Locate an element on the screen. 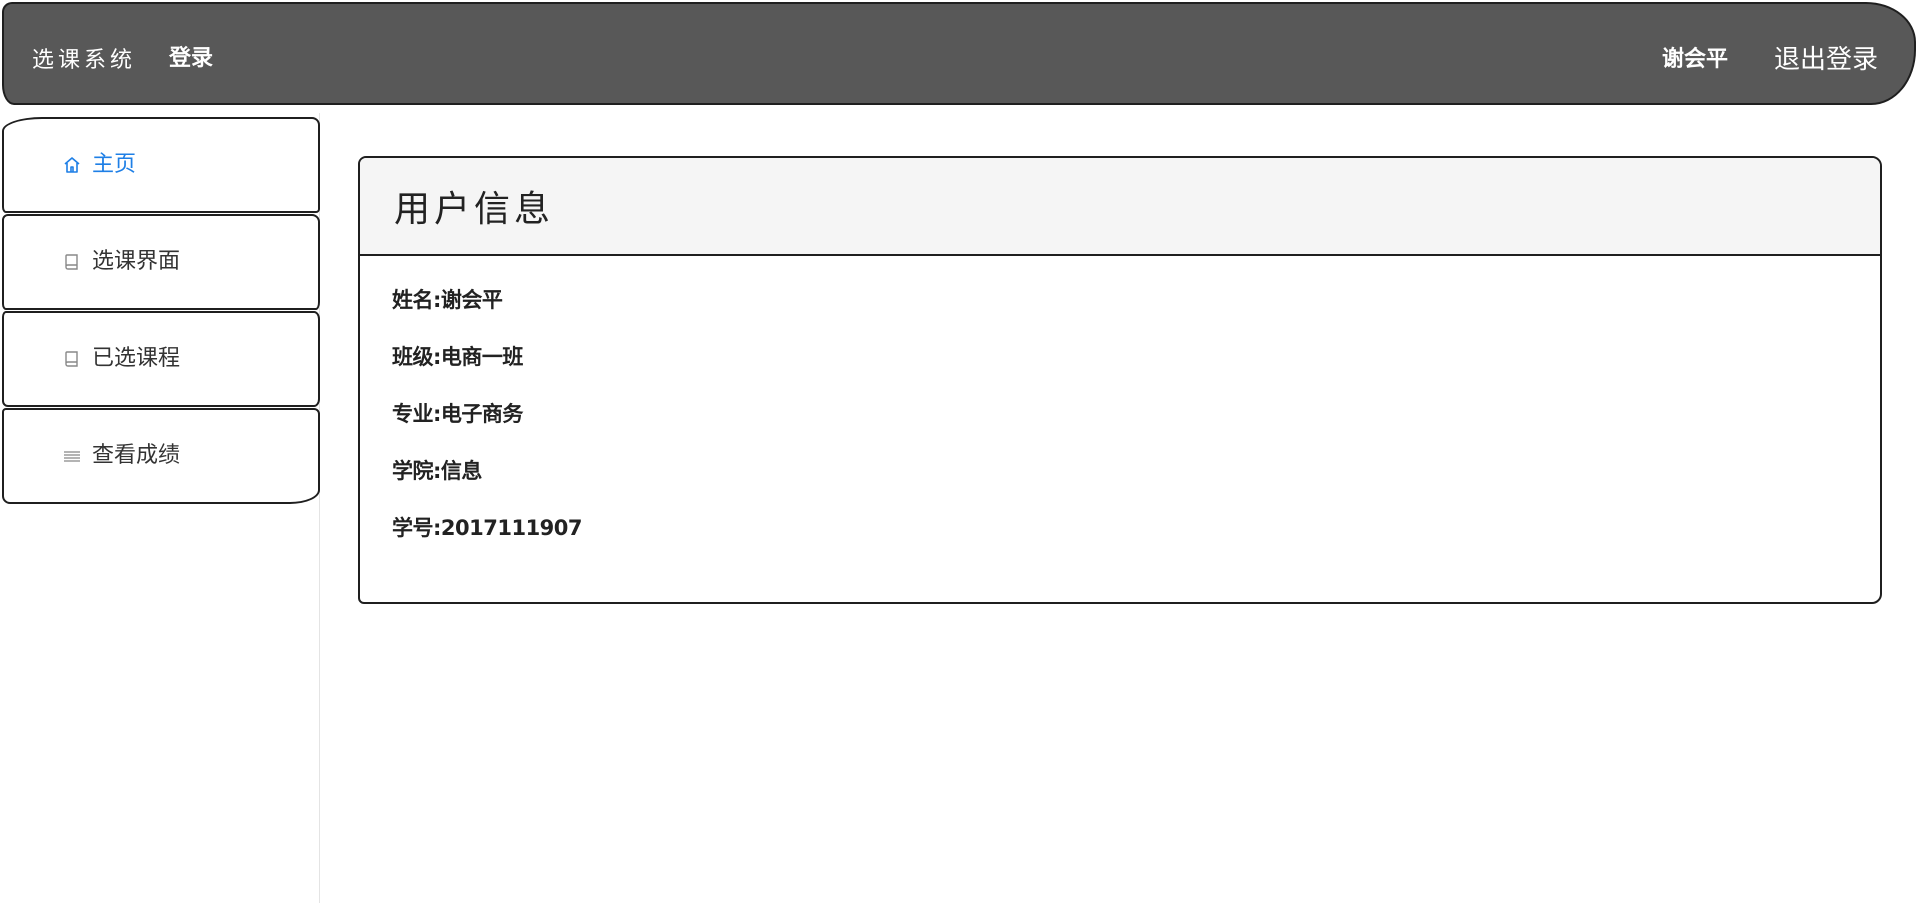 The image size is (1920, 903). sidebar-item-selected-courses: 已选课程 is located at coordinates (161, 359).